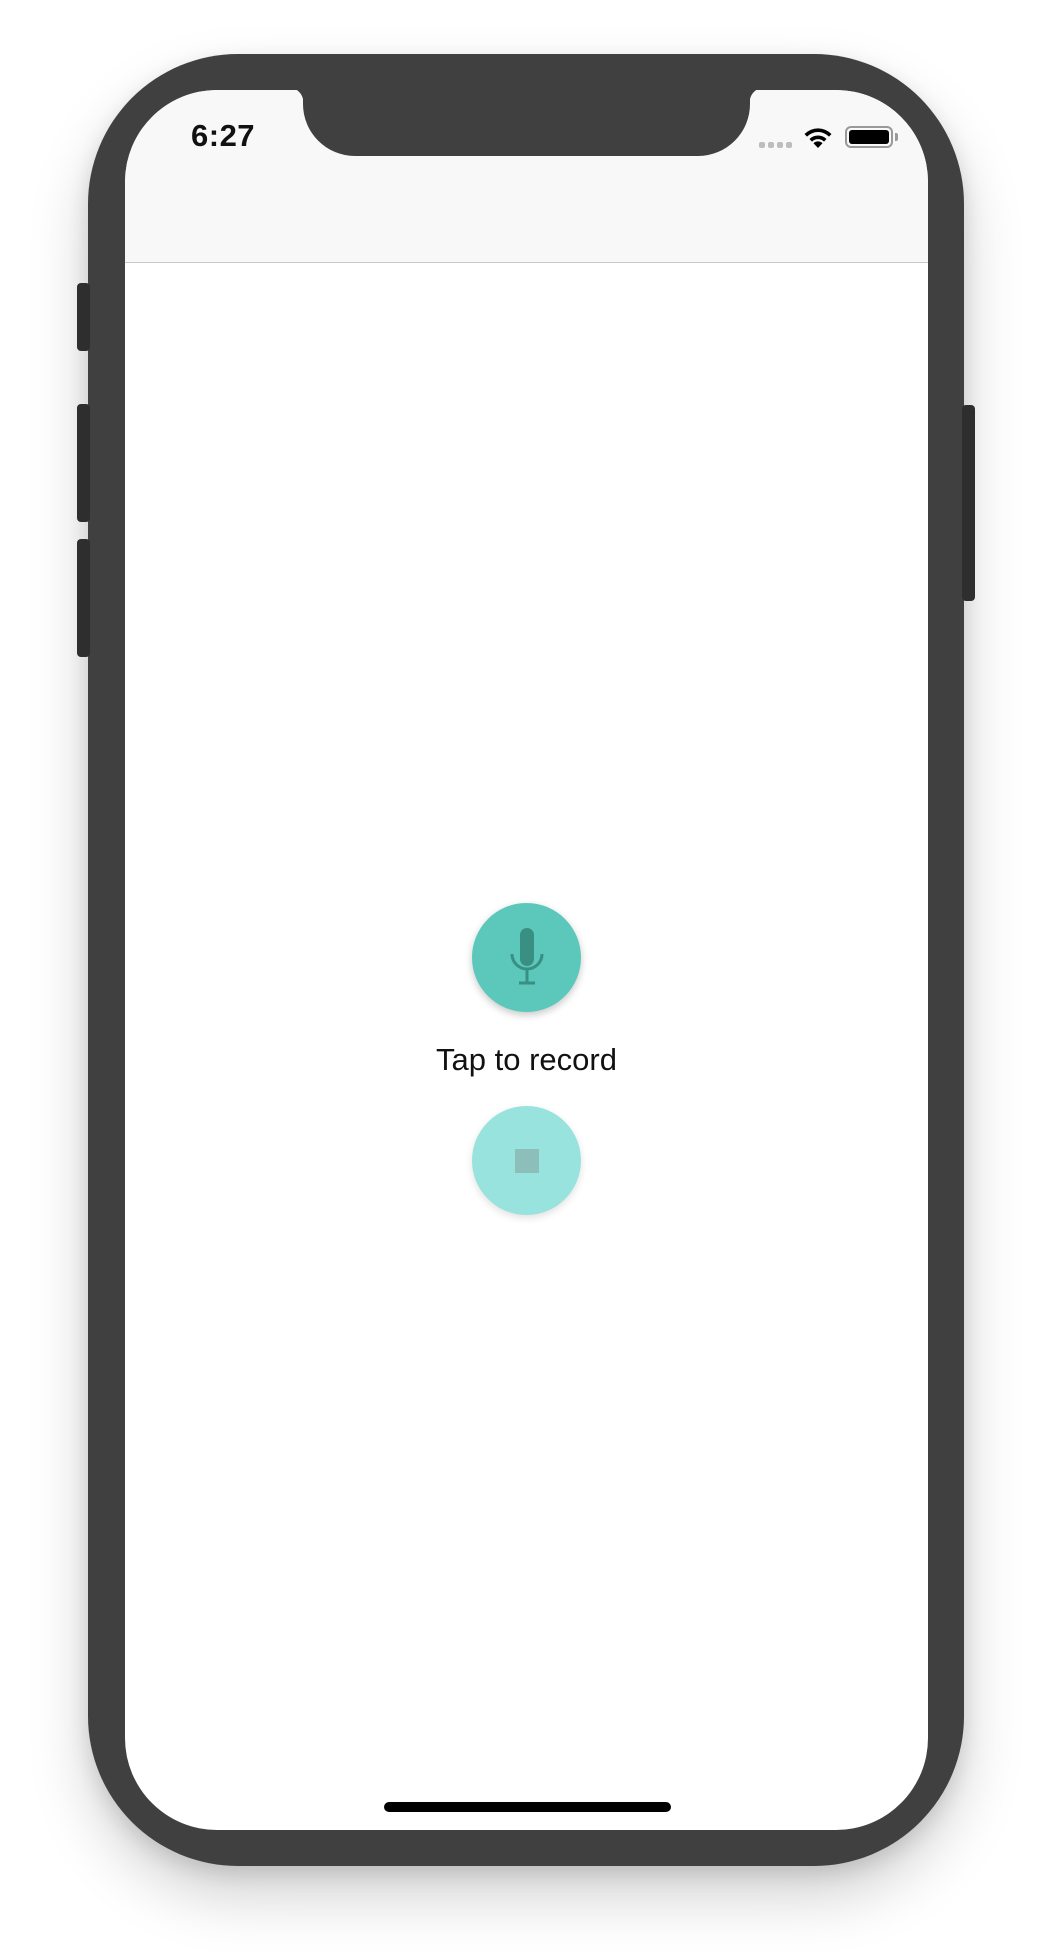 This screenshot has width=1052, height=1952. Describe the element at coordinates (223, 135) in the screenshot. I see `status-time: 6:27` at that location.